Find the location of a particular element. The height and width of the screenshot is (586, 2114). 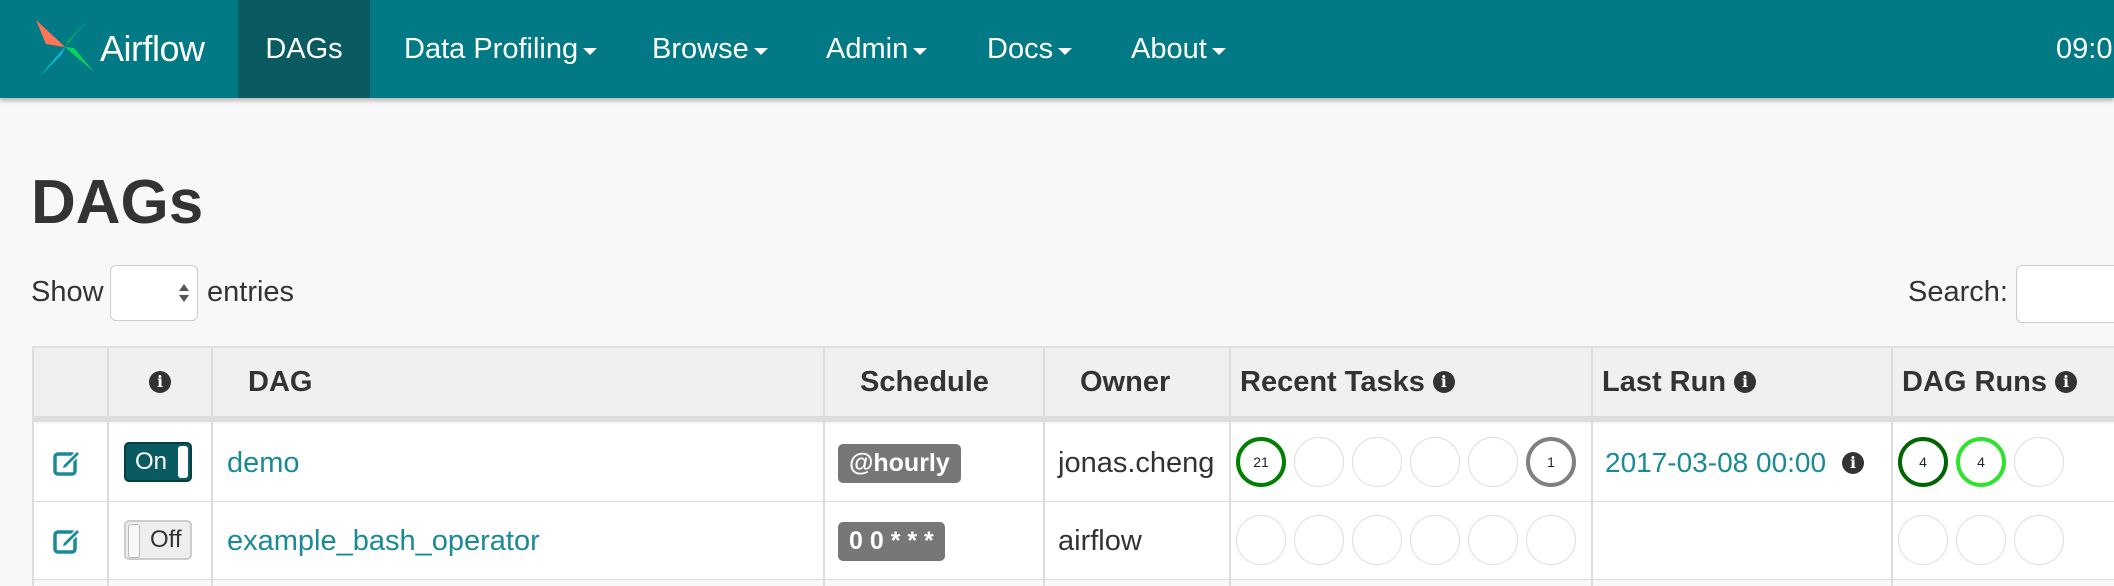

schedule-badge: @hourly is located at coordinates (899, 463).